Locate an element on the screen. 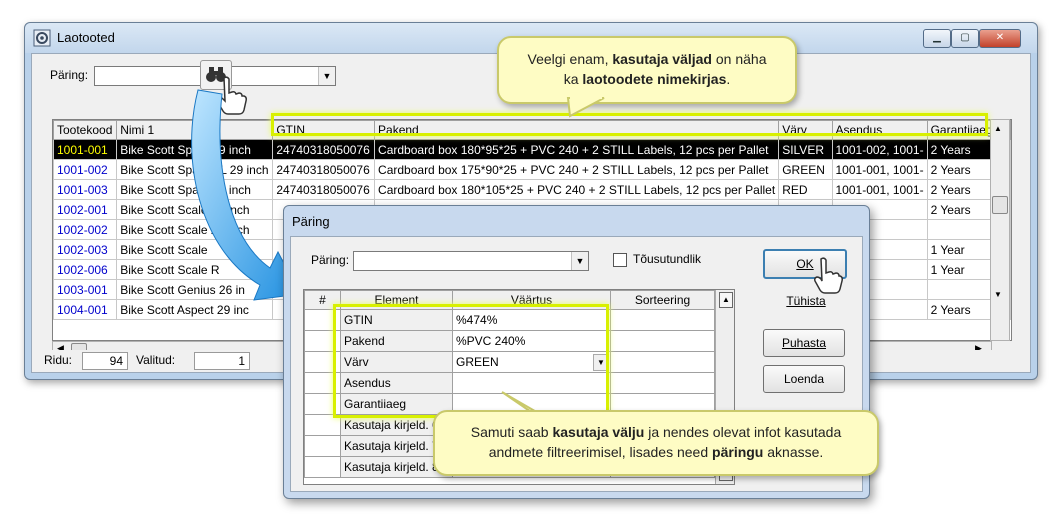  dialog-title: Päring is located at coordinates (311, 221).